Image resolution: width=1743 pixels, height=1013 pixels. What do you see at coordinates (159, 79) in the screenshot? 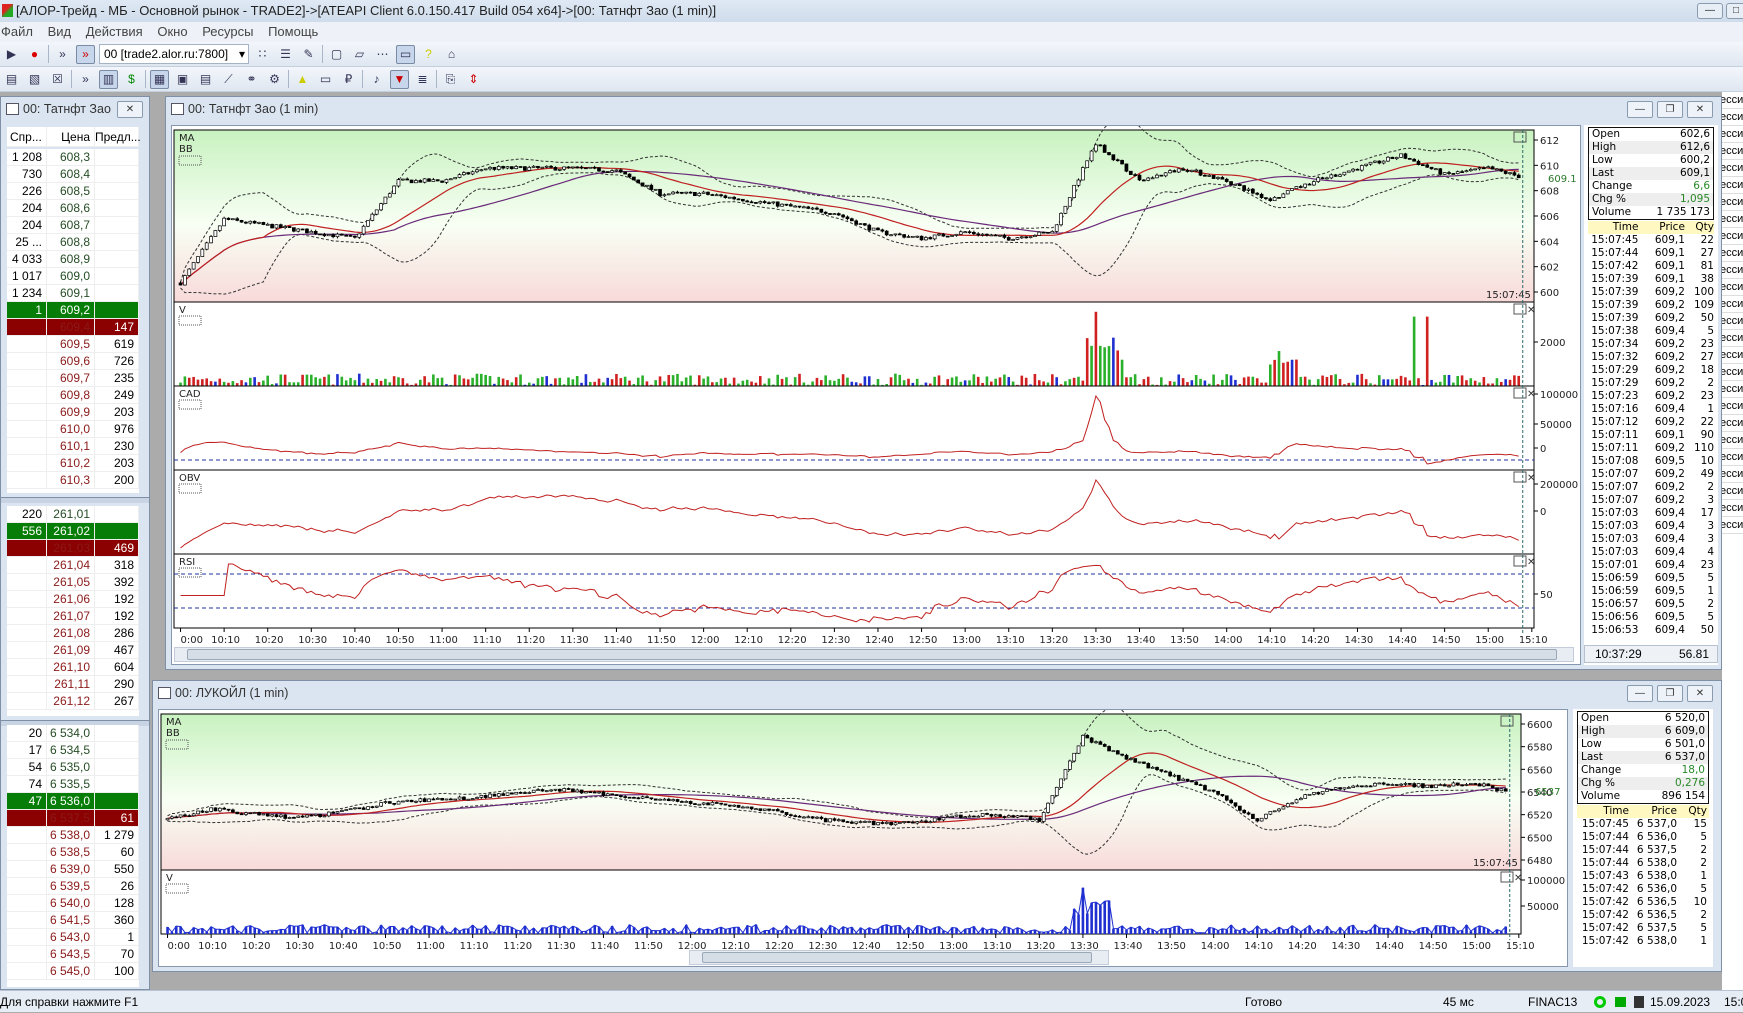
I see `quotes-icon: ▦` at bounding box center [159, 79].